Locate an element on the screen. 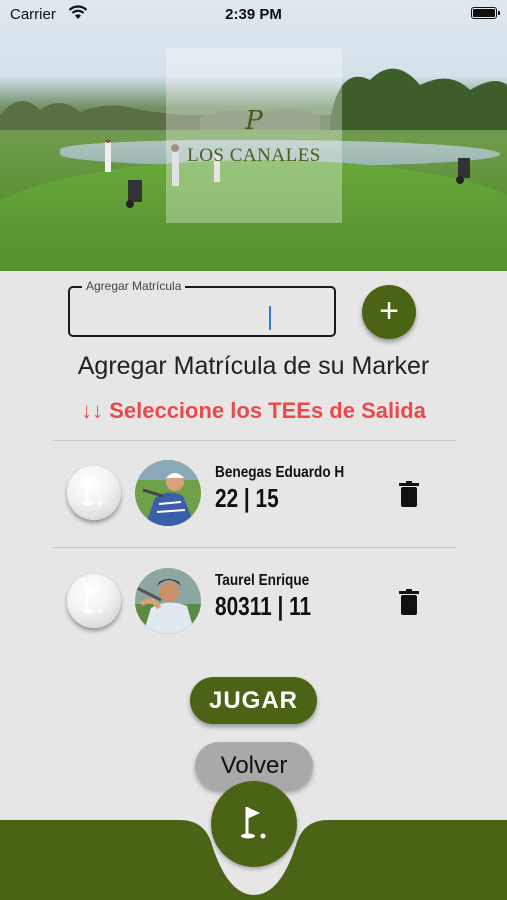  player-stats: 22 | 15 is located at coordinates (247, 498).